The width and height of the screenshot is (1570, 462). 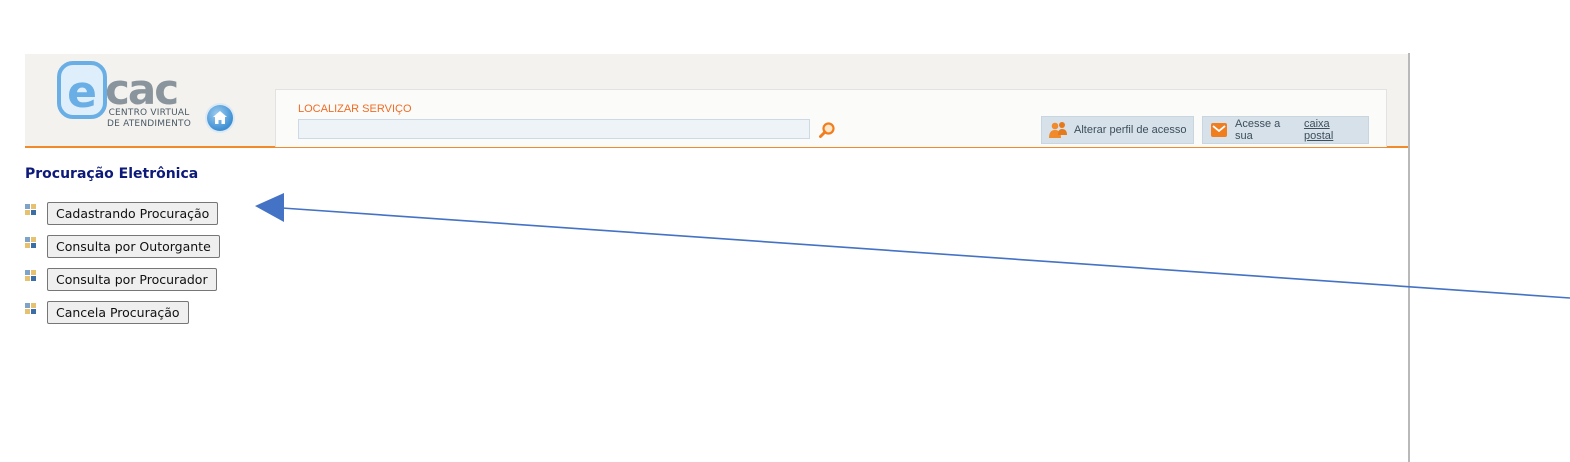 What do you see at coordinates (149, 113) in the screenshot?
I see `logo-subtitle-line1: CENTRO VIRTUAL` at bounding box center [149, 113].